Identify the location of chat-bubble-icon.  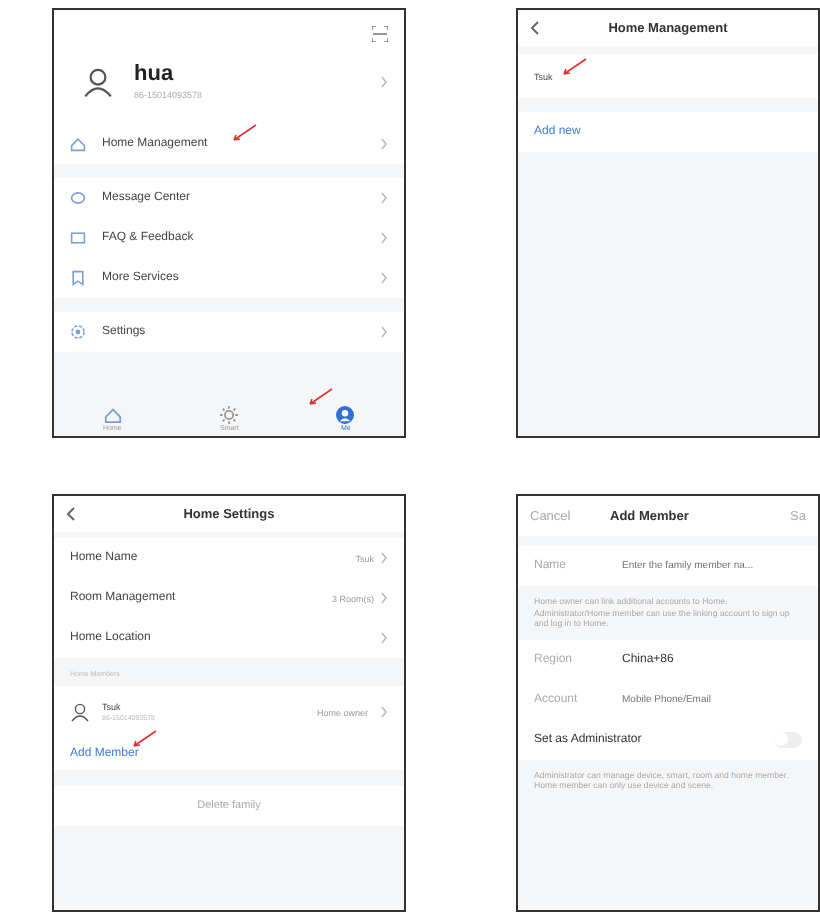
(78, 198).